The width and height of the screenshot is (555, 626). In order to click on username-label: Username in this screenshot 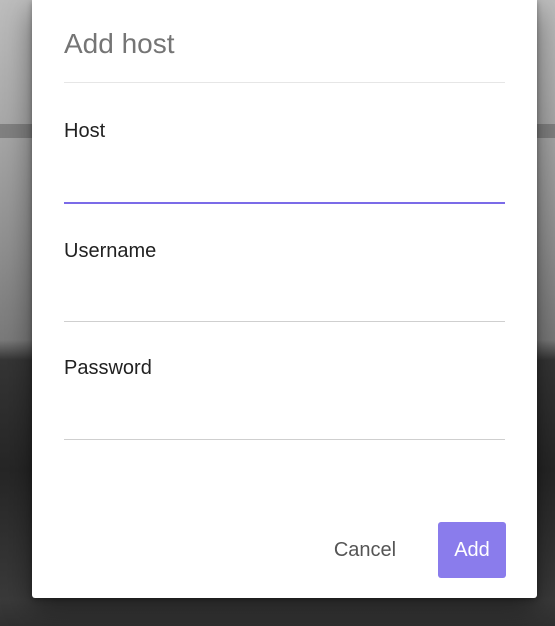, I will do `click(110, 251)`.